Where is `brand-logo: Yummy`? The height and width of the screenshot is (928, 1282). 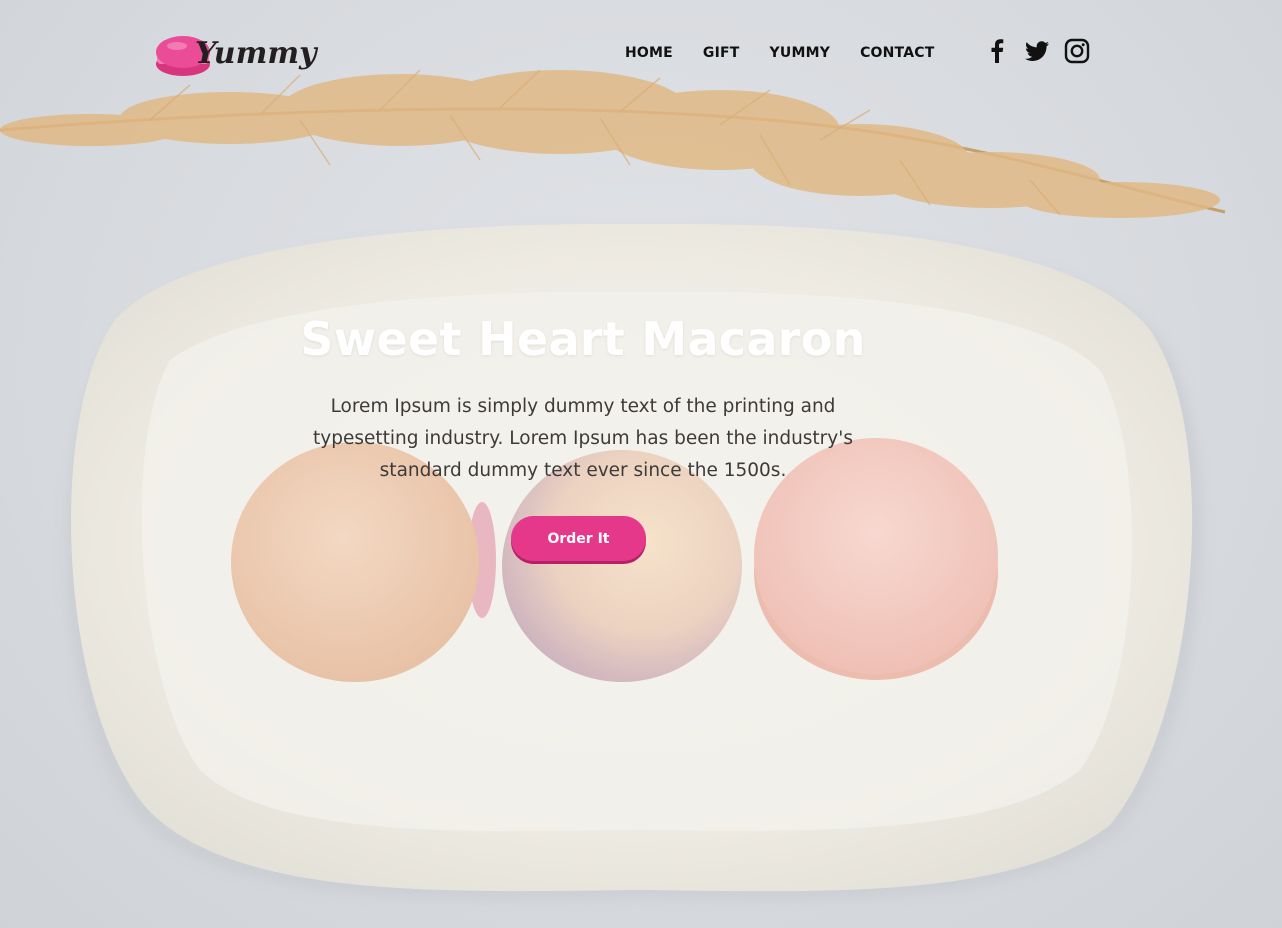
brand-logo: Yummy is located at coordinates (235, 58).